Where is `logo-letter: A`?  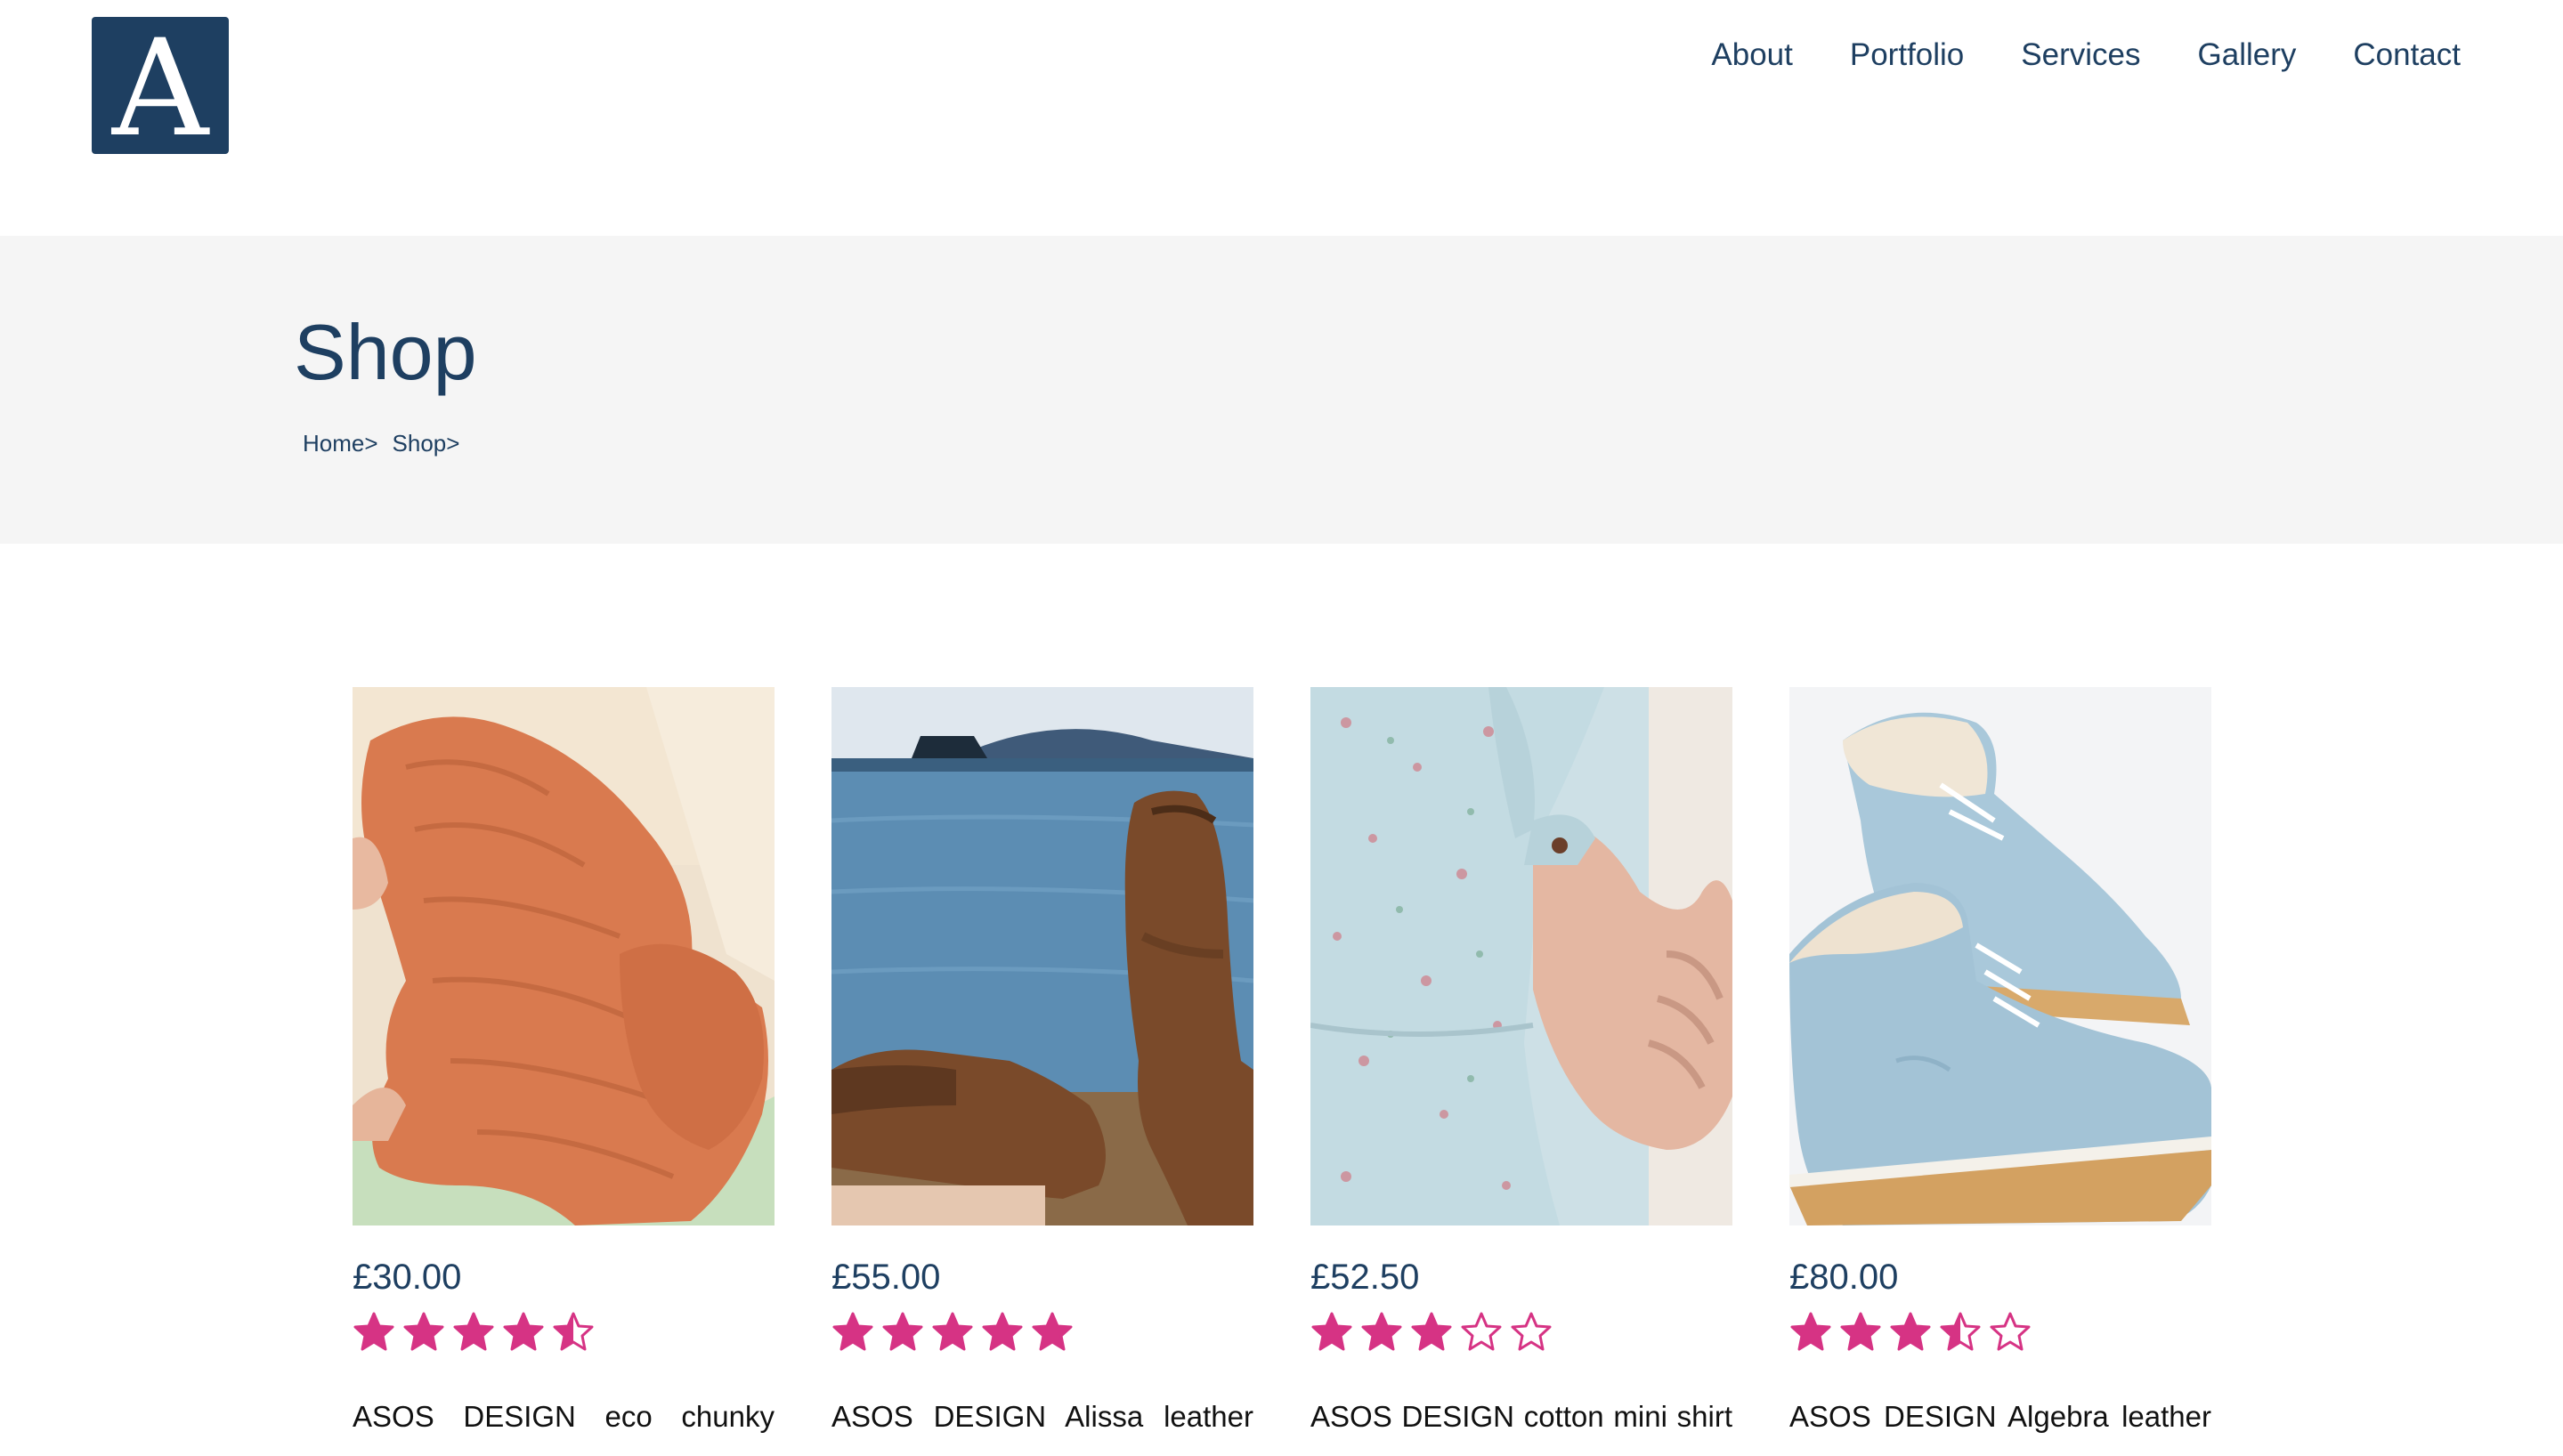 logo-letter: A is located at coordinates (160, 89).